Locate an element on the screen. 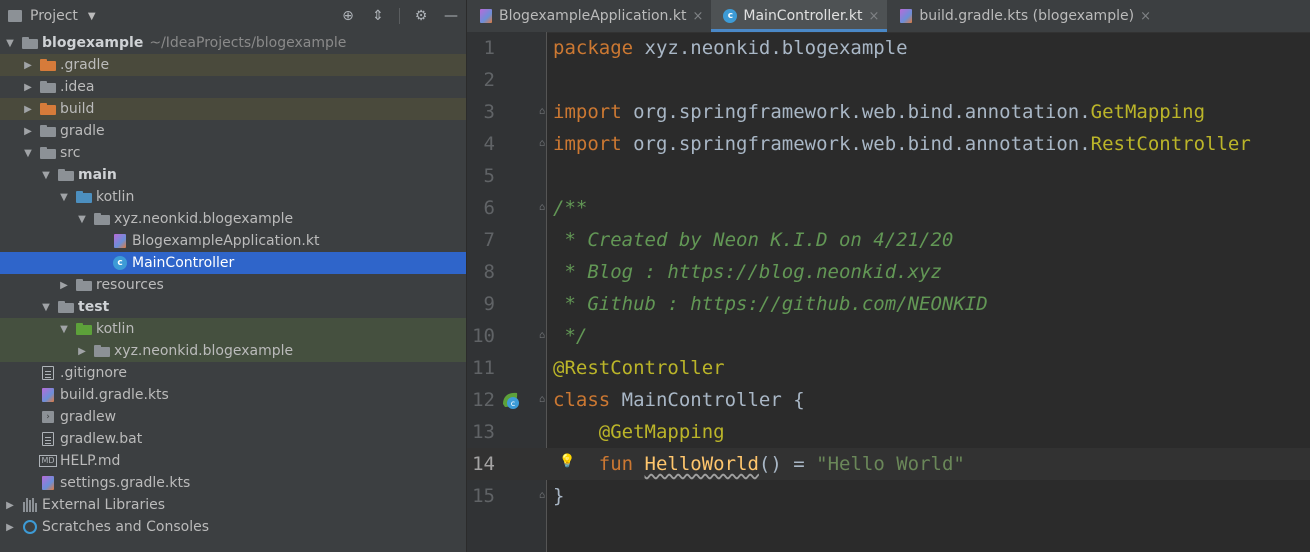  tree-item-scratches: ▶ Scratches and Consoles is located at coordinates (233, 527).